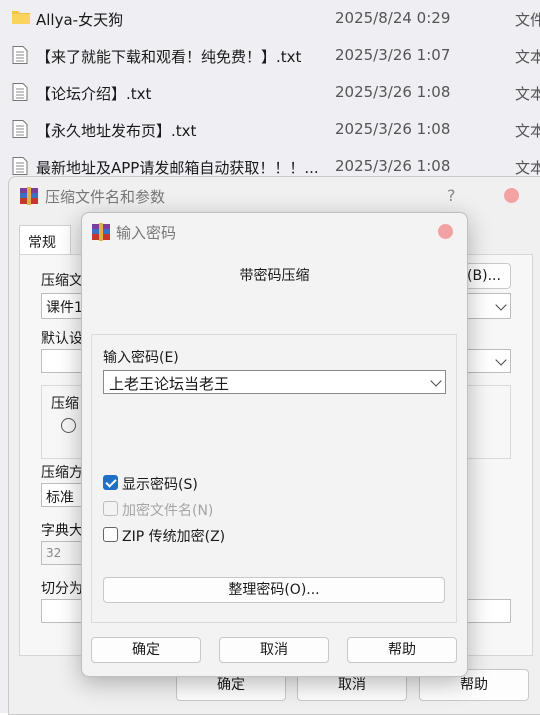  Describe the element at coordinates (160, 485) in the screenshot. I see `show-password-label: 显示密码(S)` at that location.